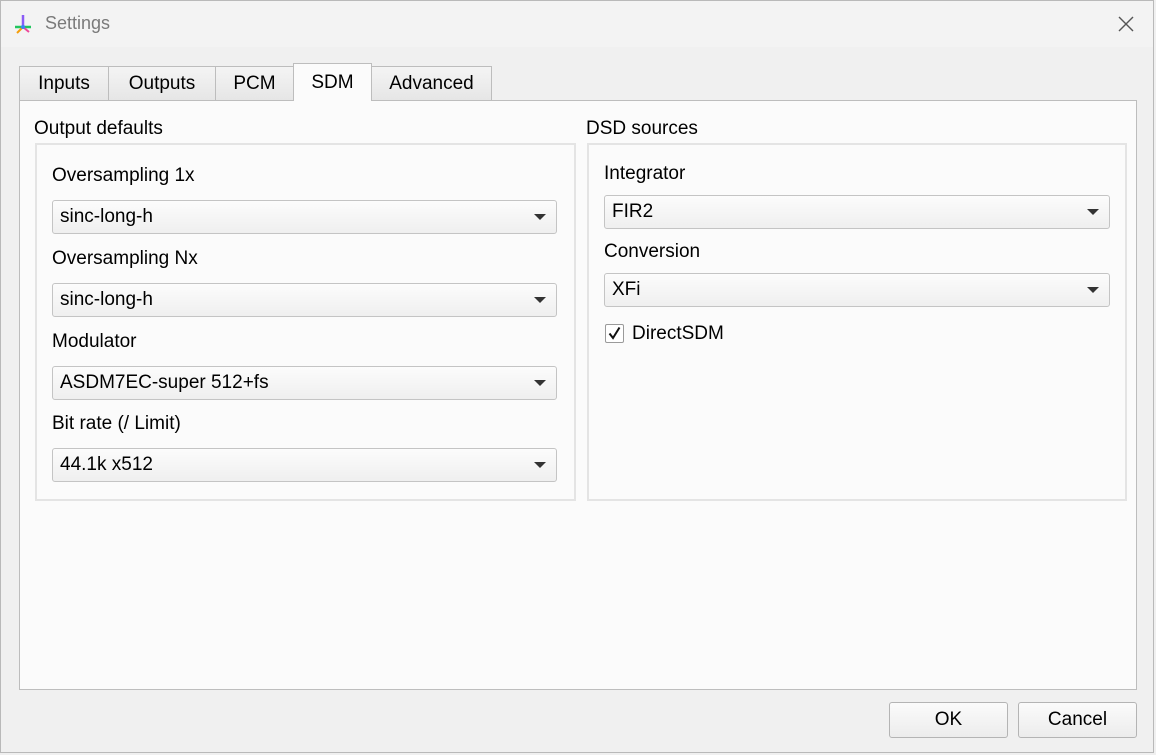 The image size is (1156, 755). I want to click on tab-inputs: Inputs, so click(64, 83).